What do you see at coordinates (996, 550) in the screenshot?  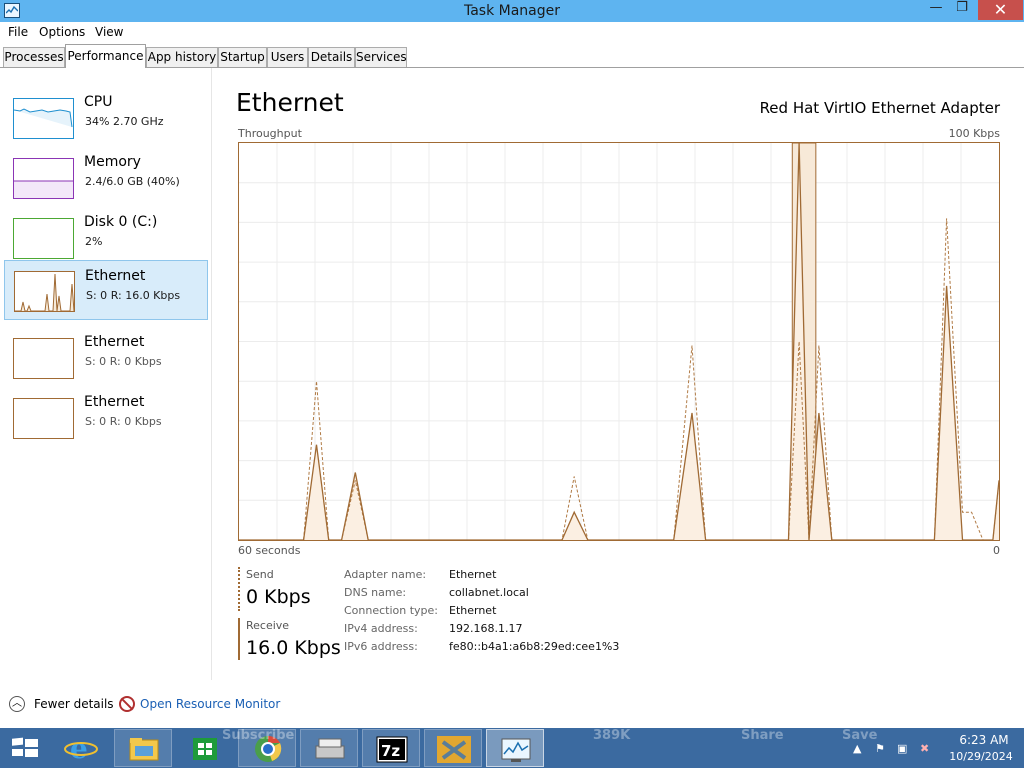 I see `graph-time-end-label: 0` at bounding box center [996, 550].